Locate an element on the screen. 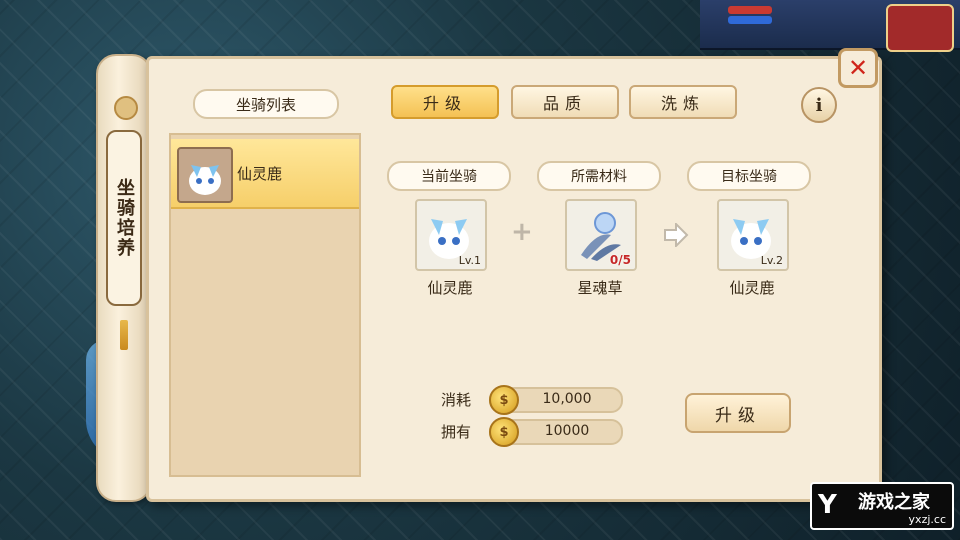  consume-label: 消耗 is located at coordinates (456, 400).